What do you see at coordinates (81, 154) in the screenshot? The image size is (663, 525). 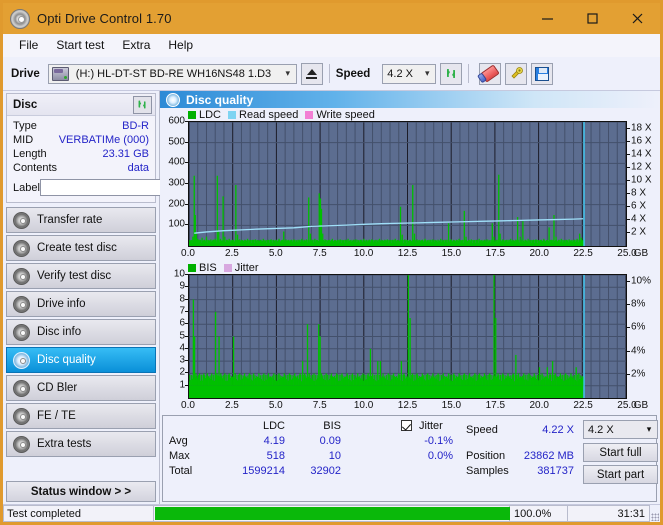 I see `disc-row-length: Length 23.31 GB` at bounding box center [81, 154].